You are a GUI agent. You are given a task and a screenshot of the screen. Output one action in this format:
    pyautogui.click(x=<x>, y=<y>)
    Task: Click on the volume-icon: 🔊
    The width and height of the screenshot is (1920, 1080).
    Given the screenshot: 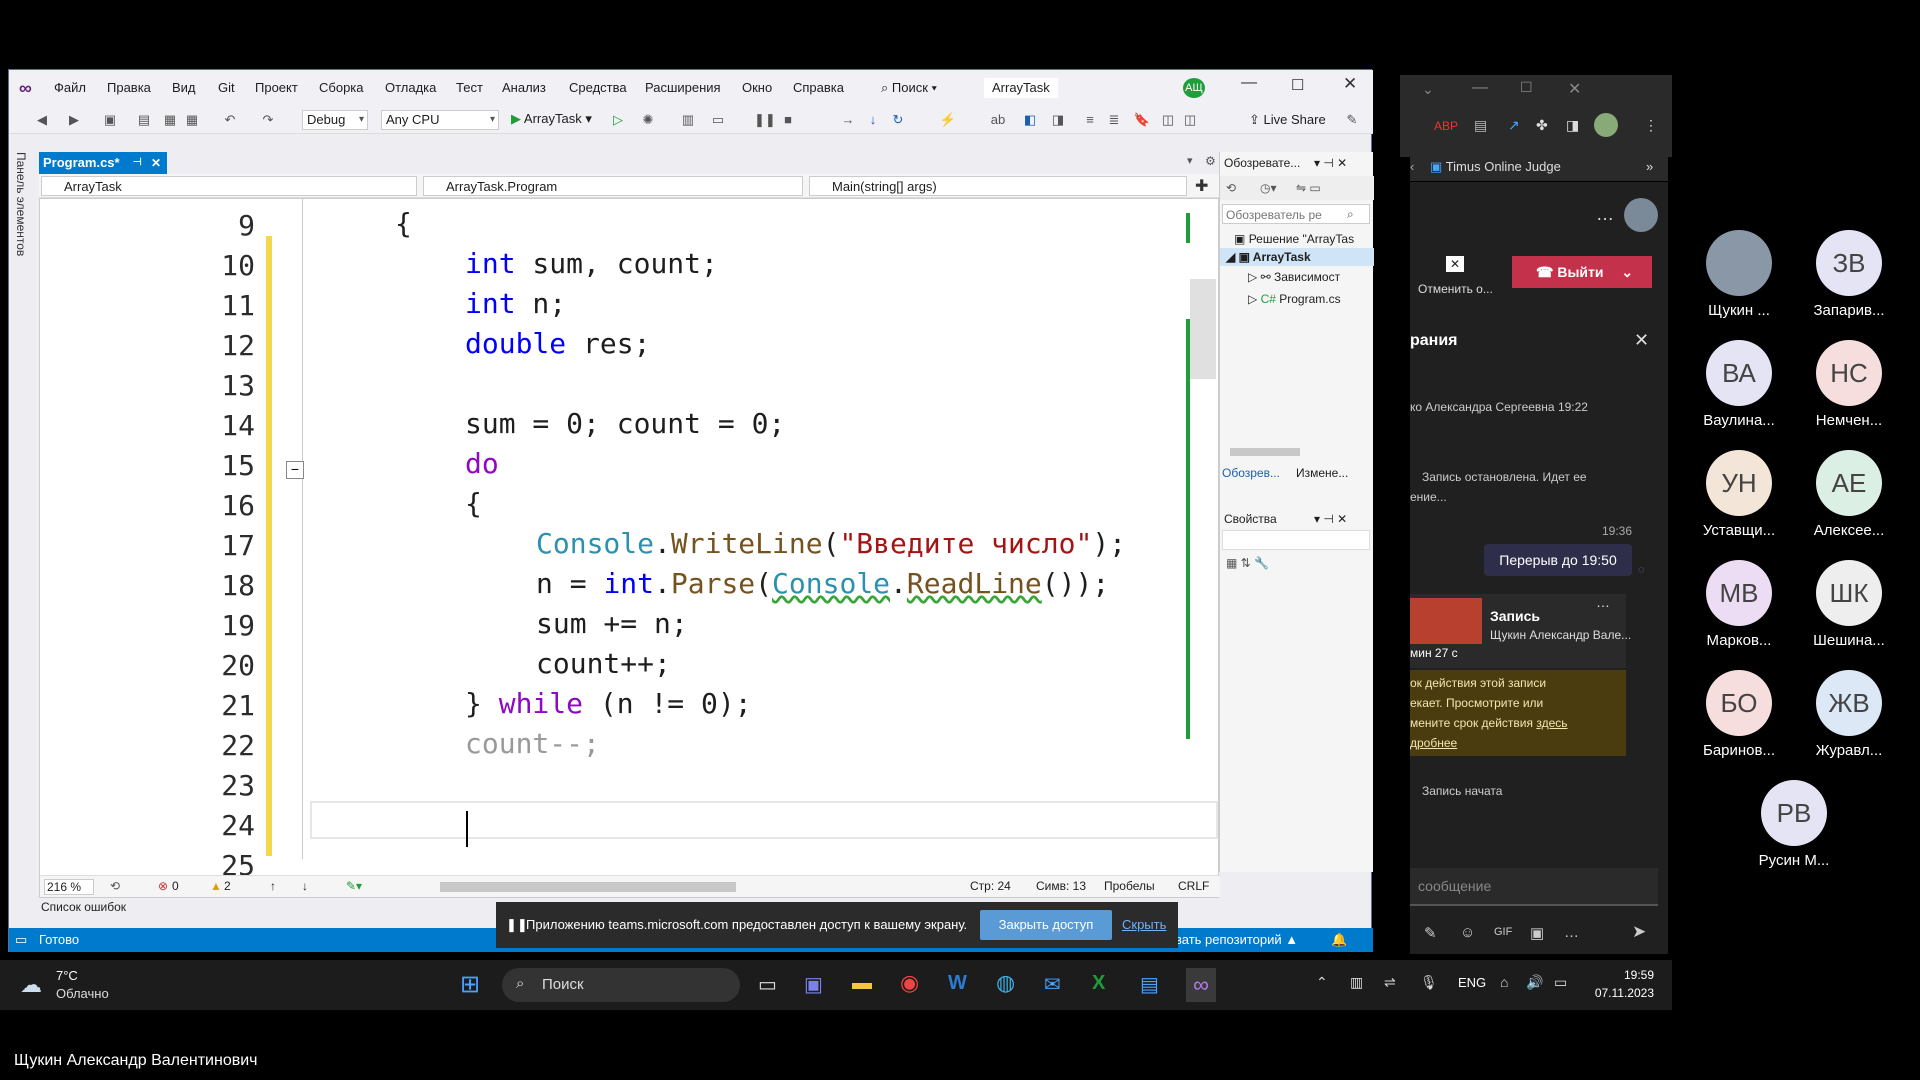 What is the action you would take?
    pyautogui.click(x=1534, y=982)
    